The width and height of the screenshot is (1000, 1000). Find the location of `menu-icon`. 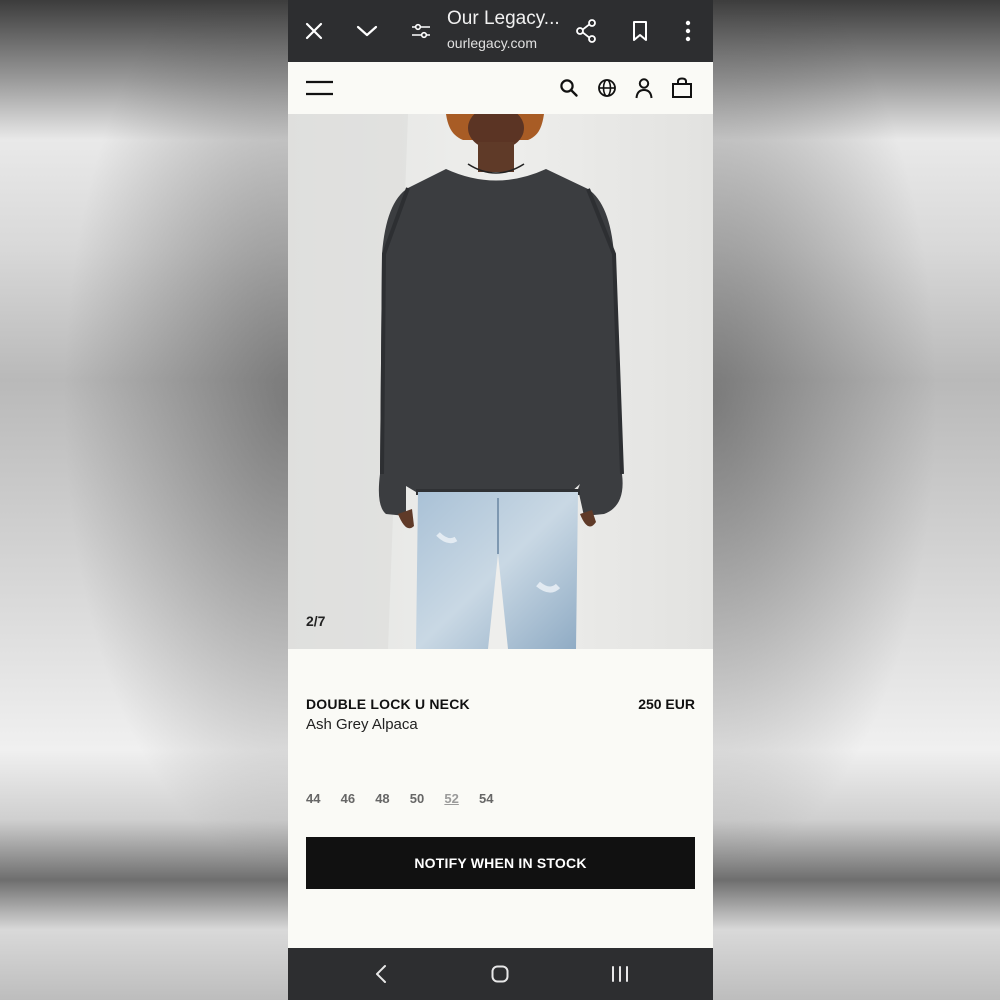

menu-icon is located at coordinates (320, 88).